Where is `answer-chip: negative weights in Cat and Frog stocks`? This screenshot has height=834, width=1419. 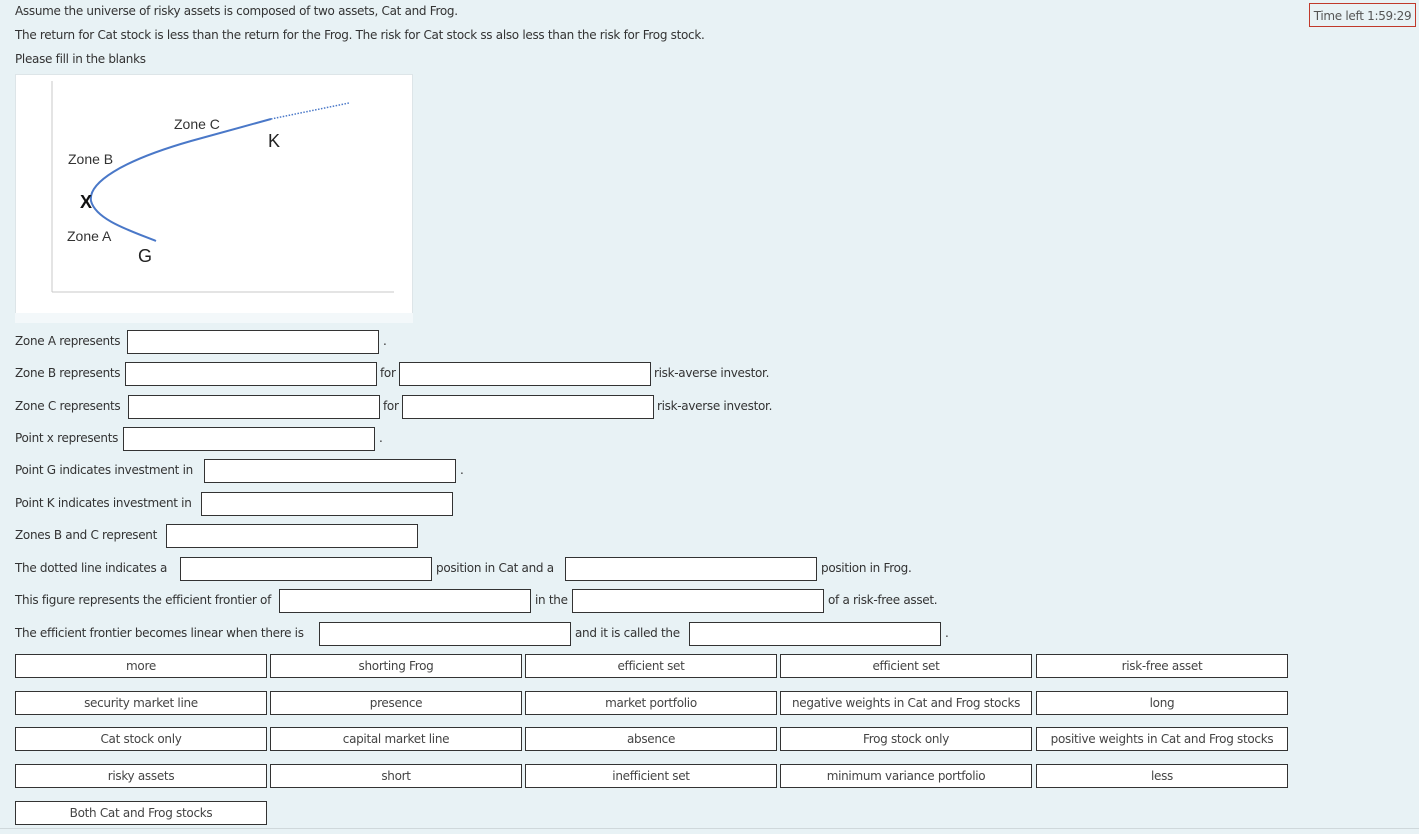 answer-chip: negative weights in Cat and Frog stocks is located at coordinates (906, 703).